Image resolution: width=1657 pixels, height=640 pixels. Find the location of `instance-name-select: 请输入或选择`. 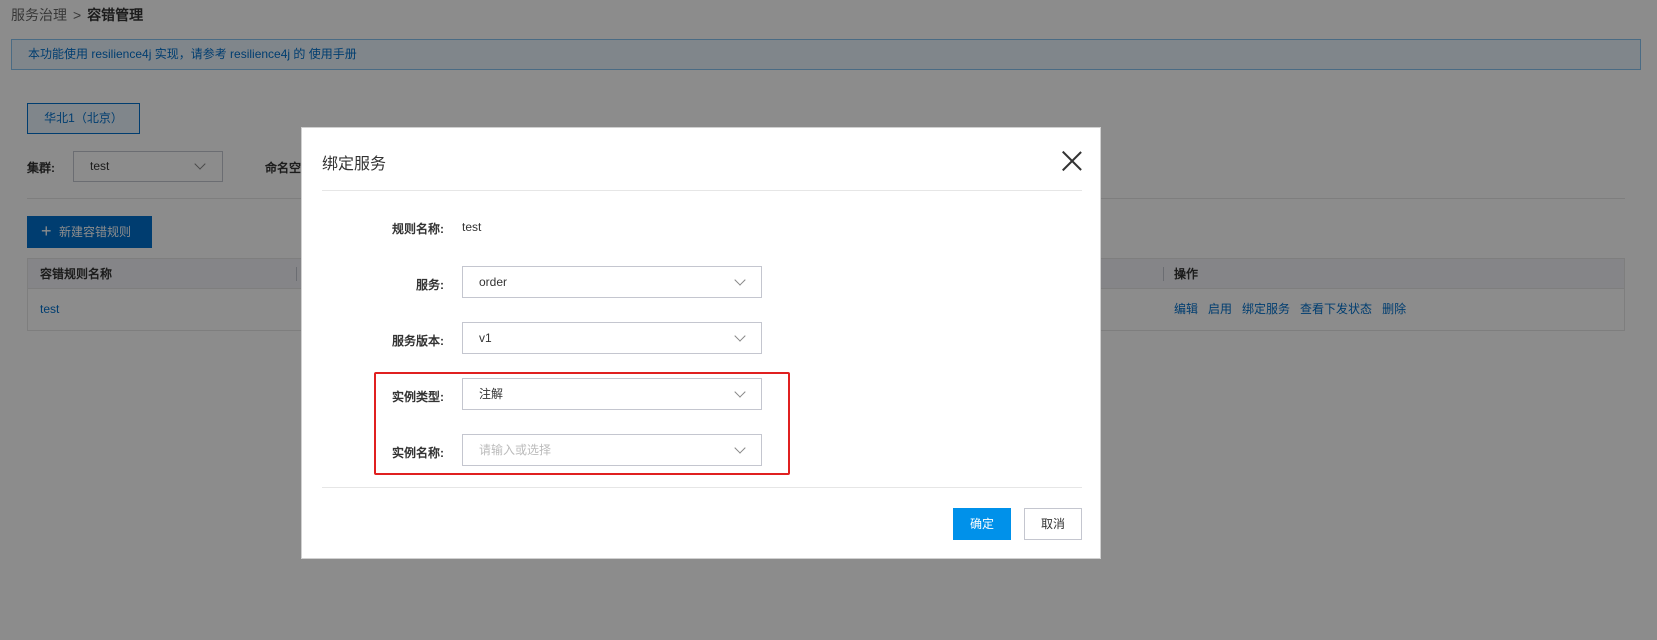

instance-name-select: 请输入或选择 is located at coordinates (612, 450).